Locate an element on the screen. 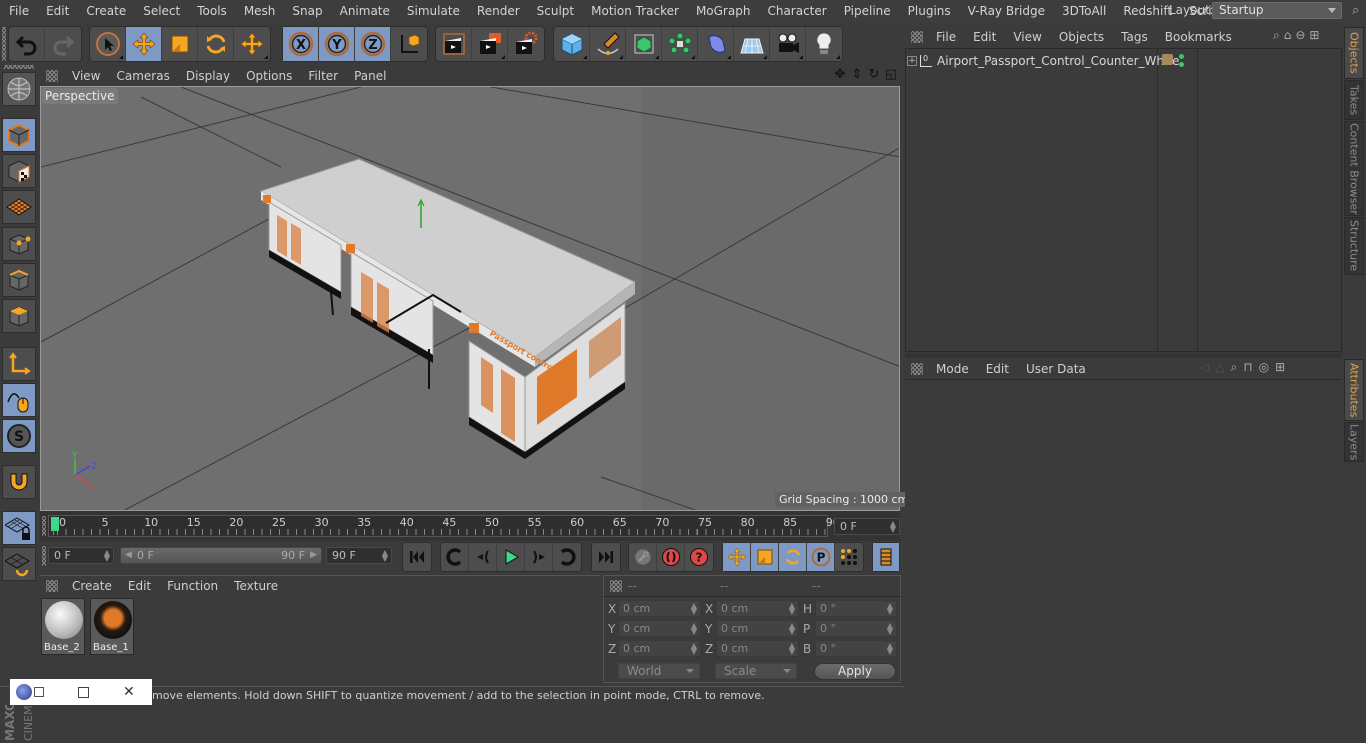 This screenshot has height=743, width=1366. add-camera-button is located at coordinates (788, 44).